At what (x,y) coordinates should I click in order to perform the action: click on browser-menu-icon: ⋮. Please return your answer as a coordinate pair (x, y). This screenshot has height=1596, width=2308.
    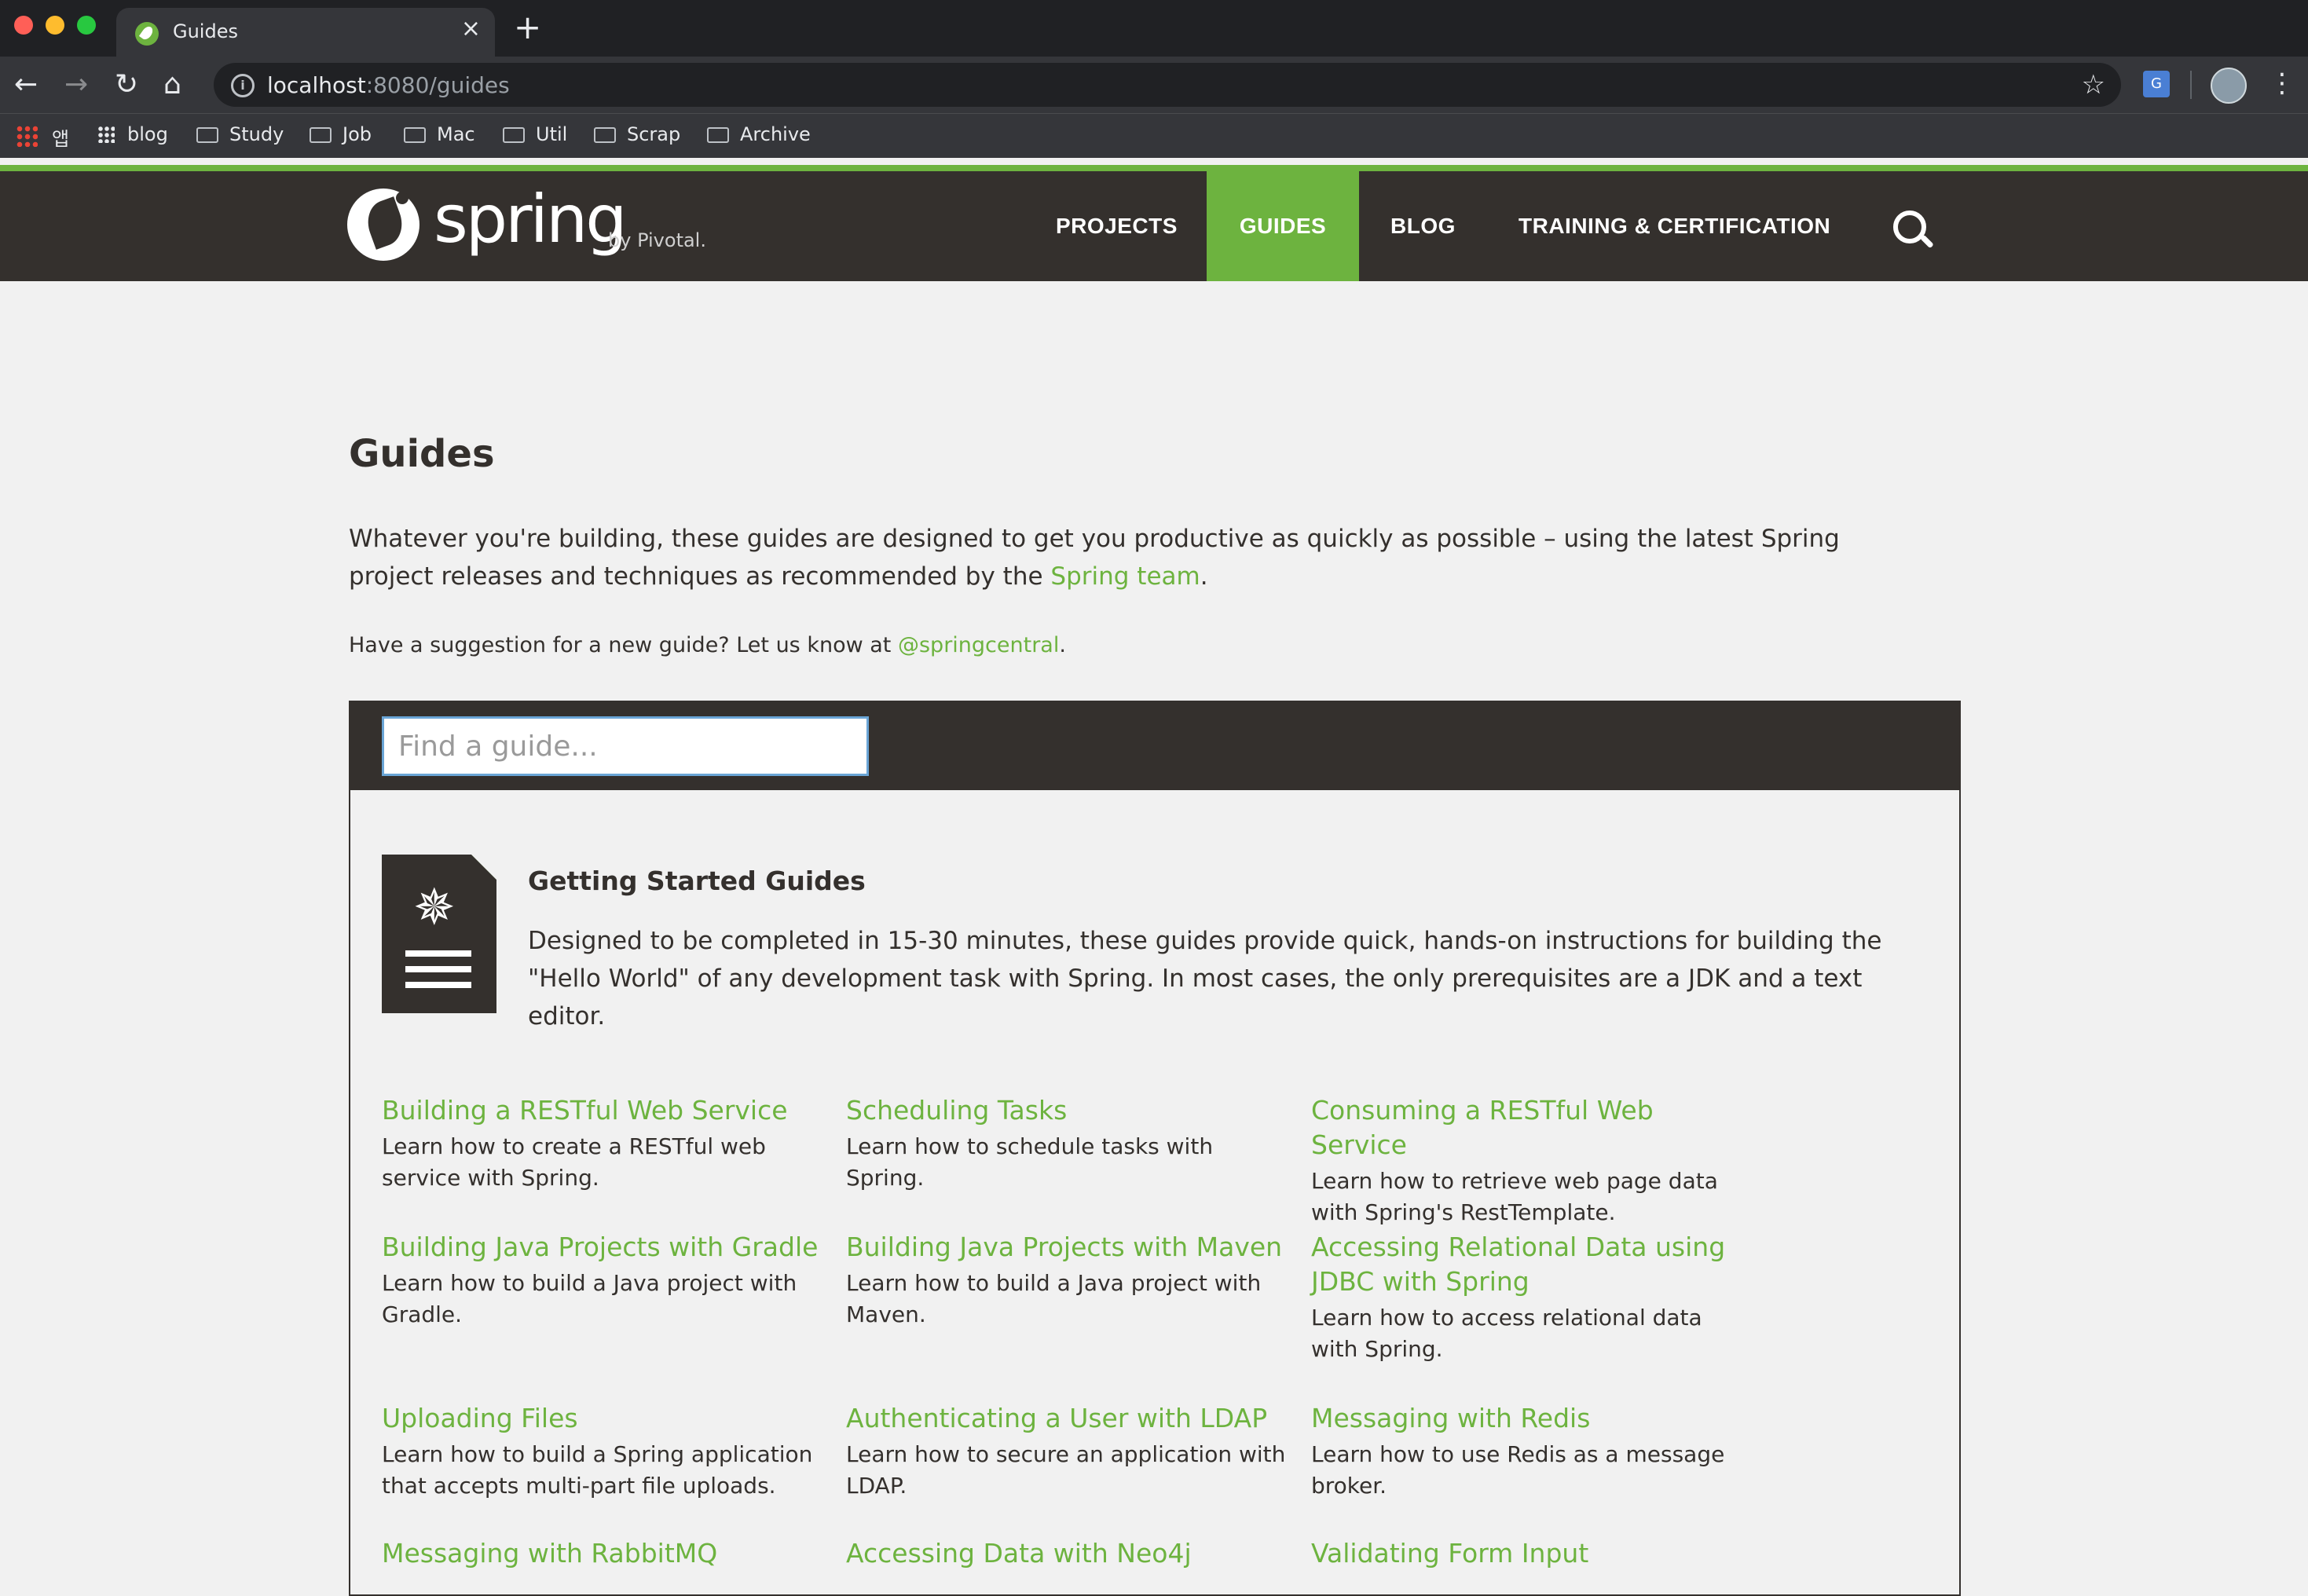
    Looking at the image, I should click on (2282, 83).